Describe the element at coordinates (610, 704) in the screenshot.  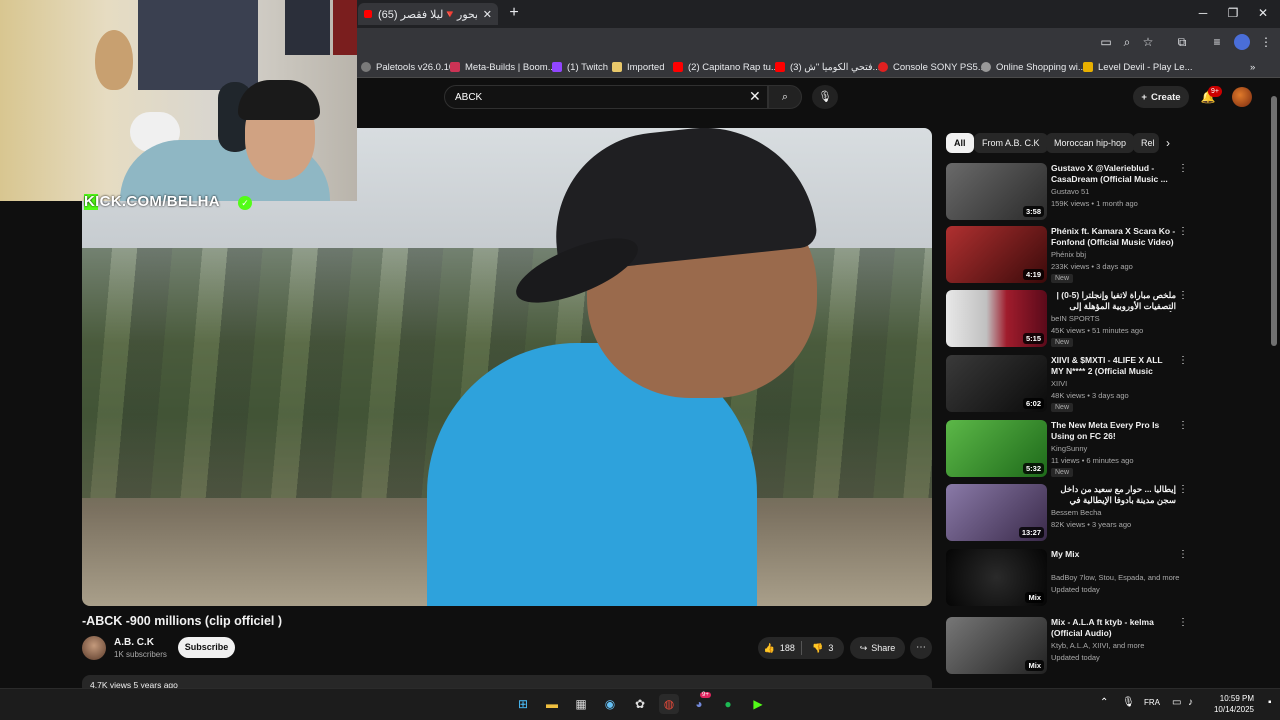
I see `steam-icon: ◉` at that location.